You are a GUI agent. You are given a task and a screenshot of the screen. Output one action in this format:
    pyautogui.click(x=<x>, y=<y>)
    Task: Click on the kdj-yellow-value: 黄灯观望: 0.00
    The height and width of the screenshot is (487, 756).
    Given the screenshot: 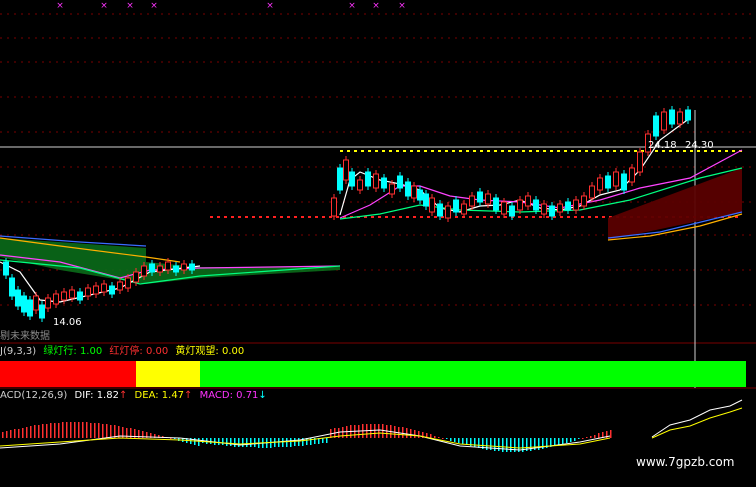 What is the action you would take?
    pyautogui.click(x=210, y=351)
    